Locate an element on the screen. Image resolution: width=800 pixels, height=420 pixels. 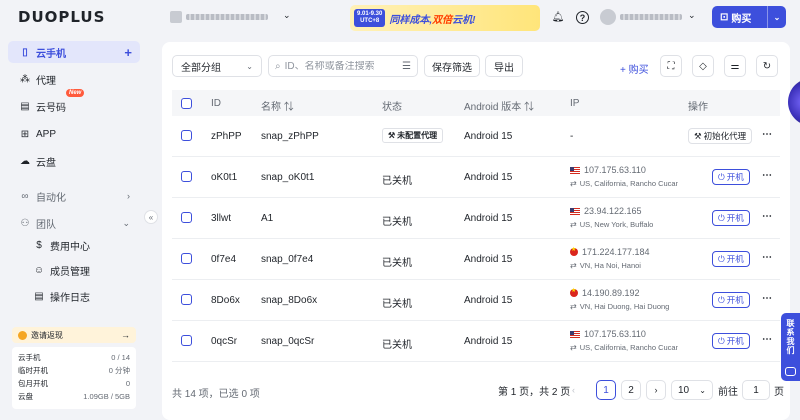
sidebar-item-automation: ∞ 自动化 › is located at coordinates (74, 196).